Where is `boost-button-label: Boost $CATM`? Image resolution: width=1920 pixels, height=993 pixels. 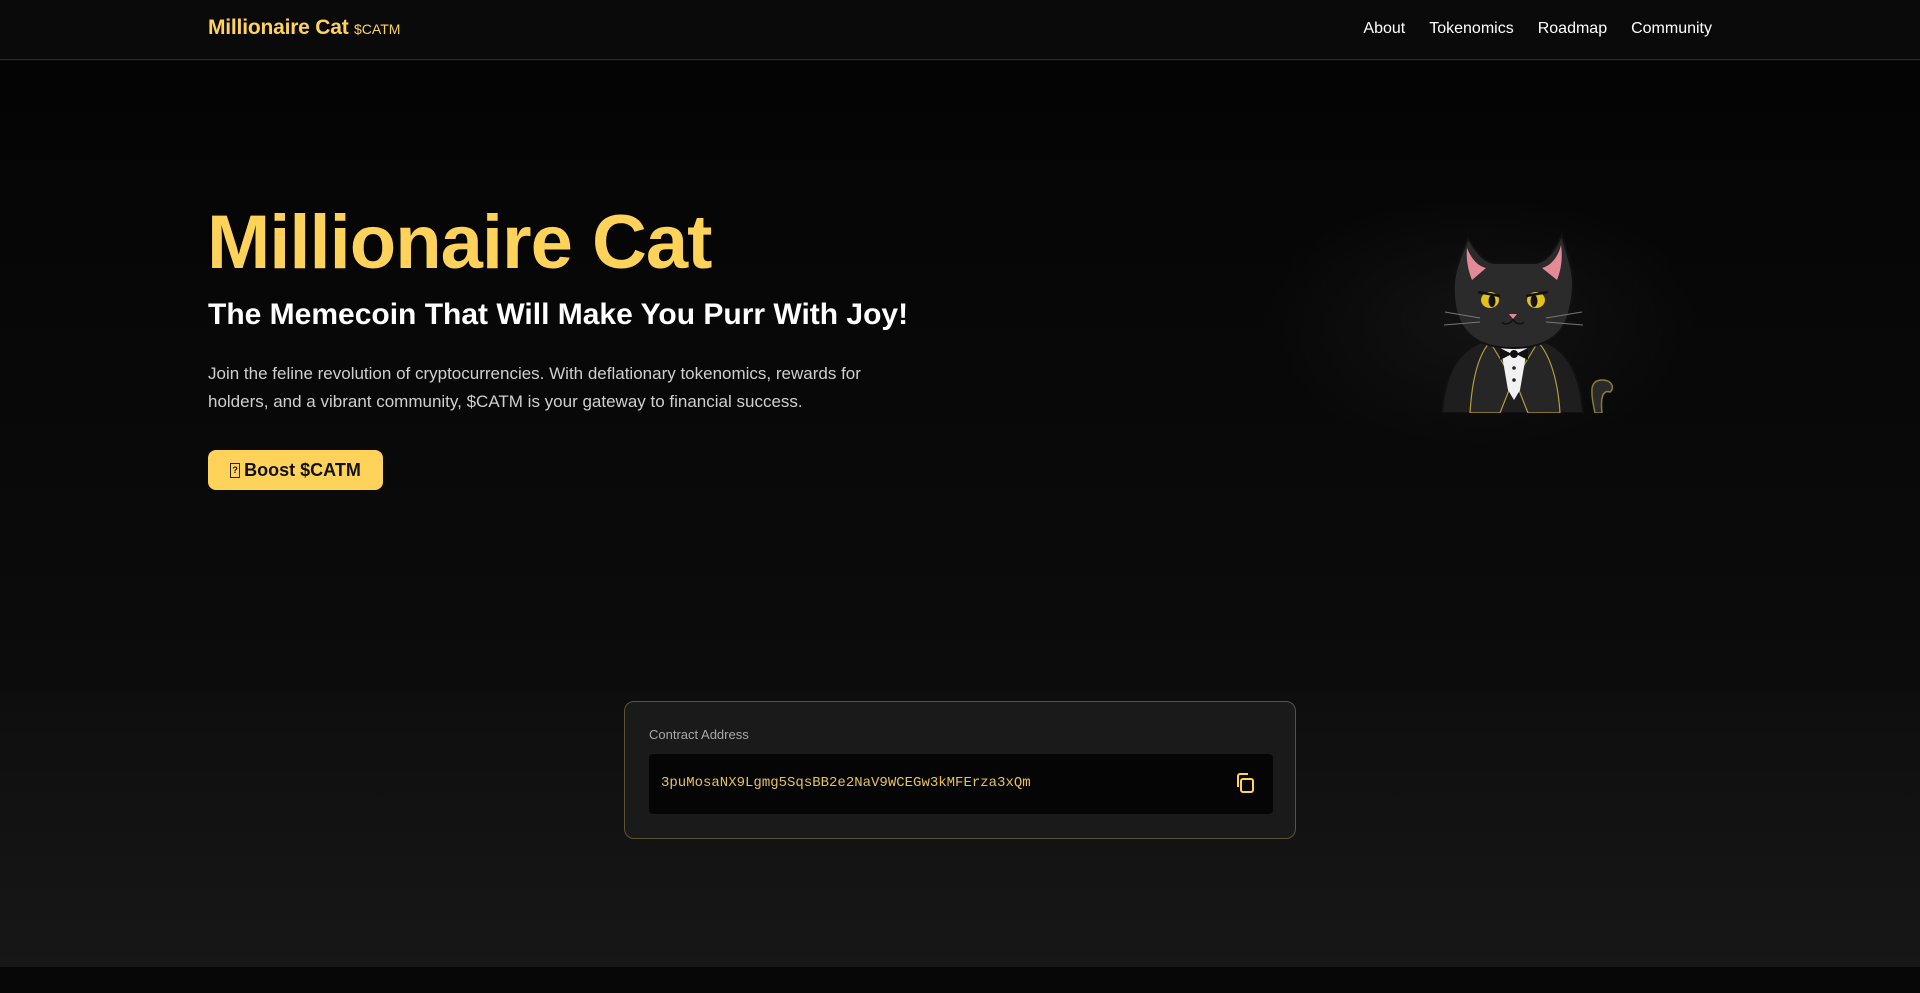 boost-button-label: Boost $CATM is located at coordinates (302, 469).